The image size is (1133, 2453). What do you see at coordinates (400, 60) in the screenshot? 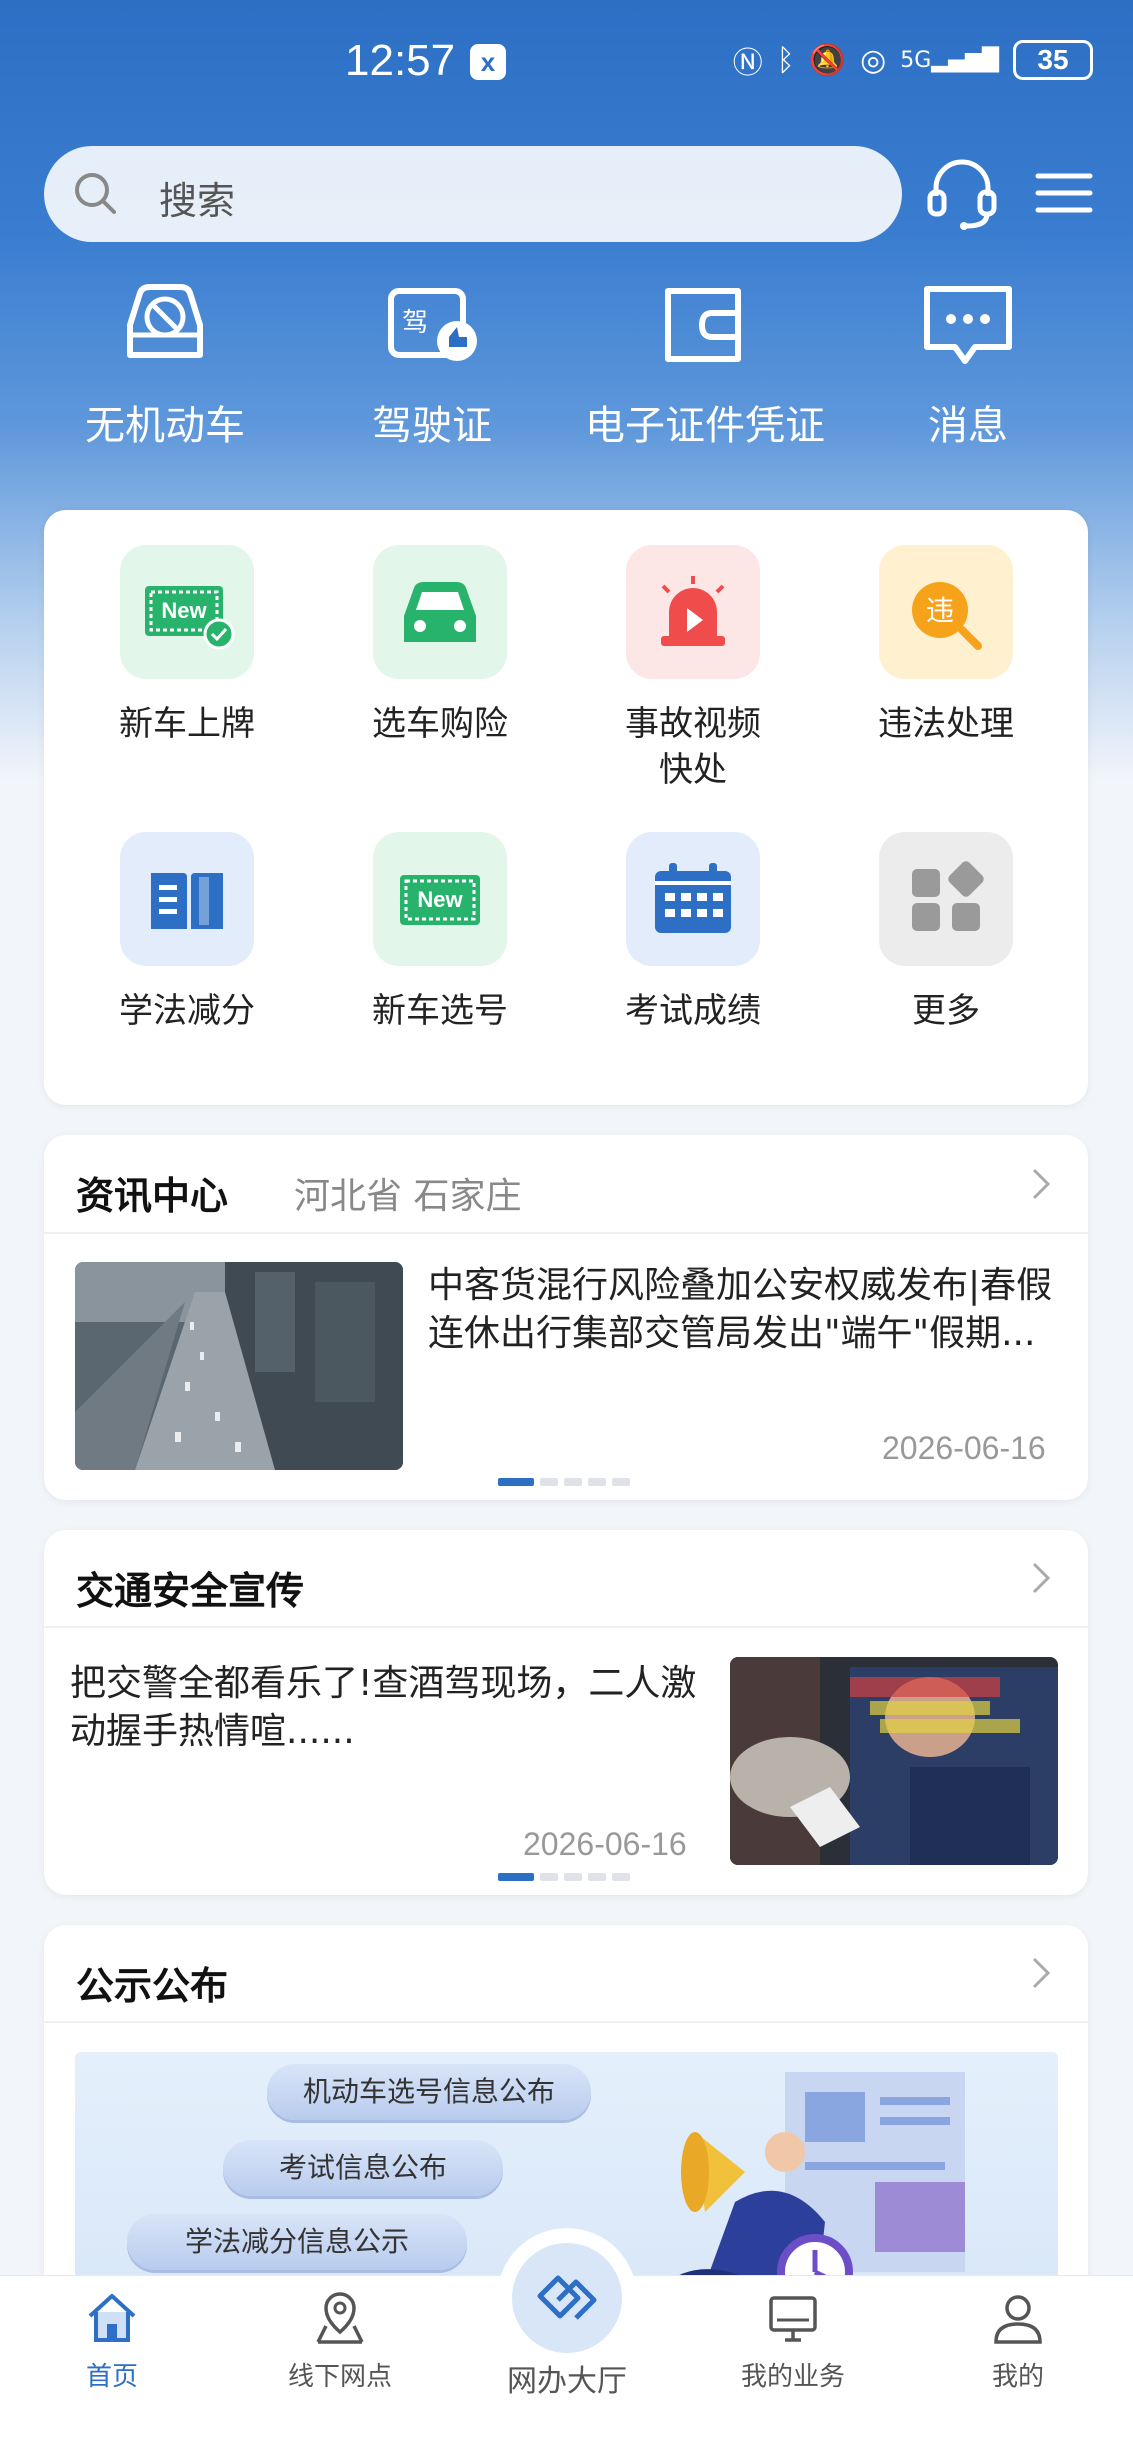
I see `status-time: 12:57` at bounding box center [400, 60].